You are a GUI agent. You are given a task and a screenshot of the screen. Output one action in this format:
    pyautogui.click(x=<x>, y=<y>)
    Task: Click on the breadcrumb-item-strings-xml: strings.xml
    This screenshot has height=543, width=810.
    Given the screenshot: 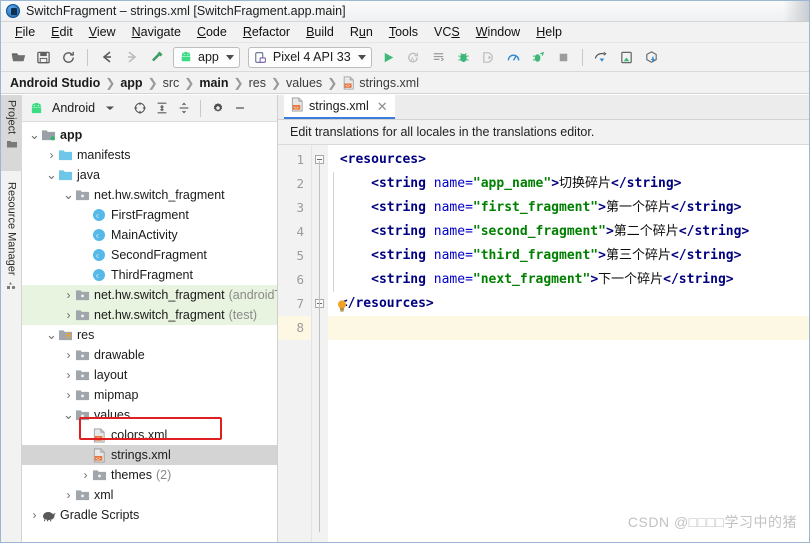 What is the action you would take?
    pyautogui.click(x=389, y=83)
    